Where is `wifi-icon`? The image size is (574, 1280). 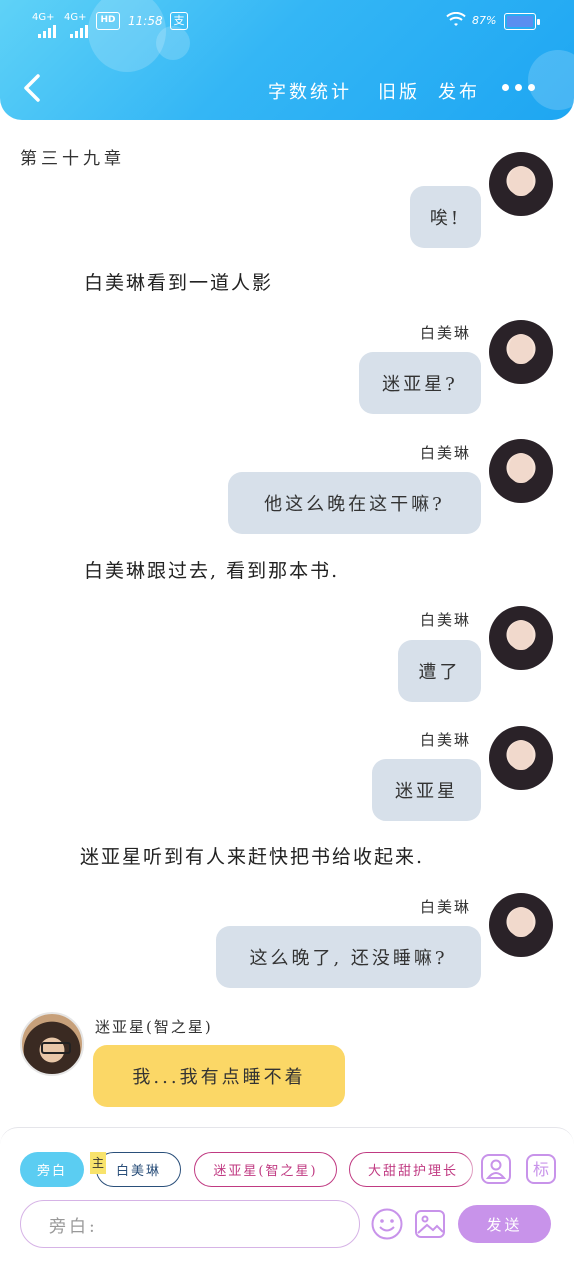 wifi-icon is located at coordinates (456, 19).